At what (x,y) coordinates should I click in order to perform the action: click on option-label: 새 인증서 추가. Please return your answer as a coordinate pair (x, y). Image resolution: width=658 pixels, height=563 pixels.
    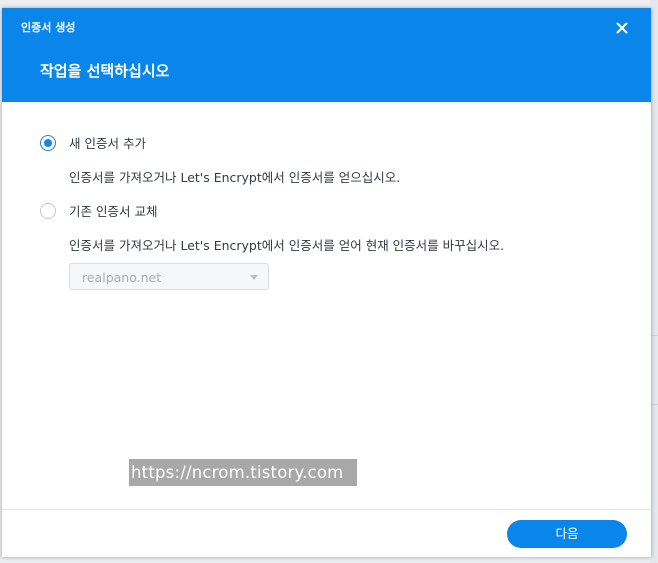
    Looking at the image, I should click on (107, 143).